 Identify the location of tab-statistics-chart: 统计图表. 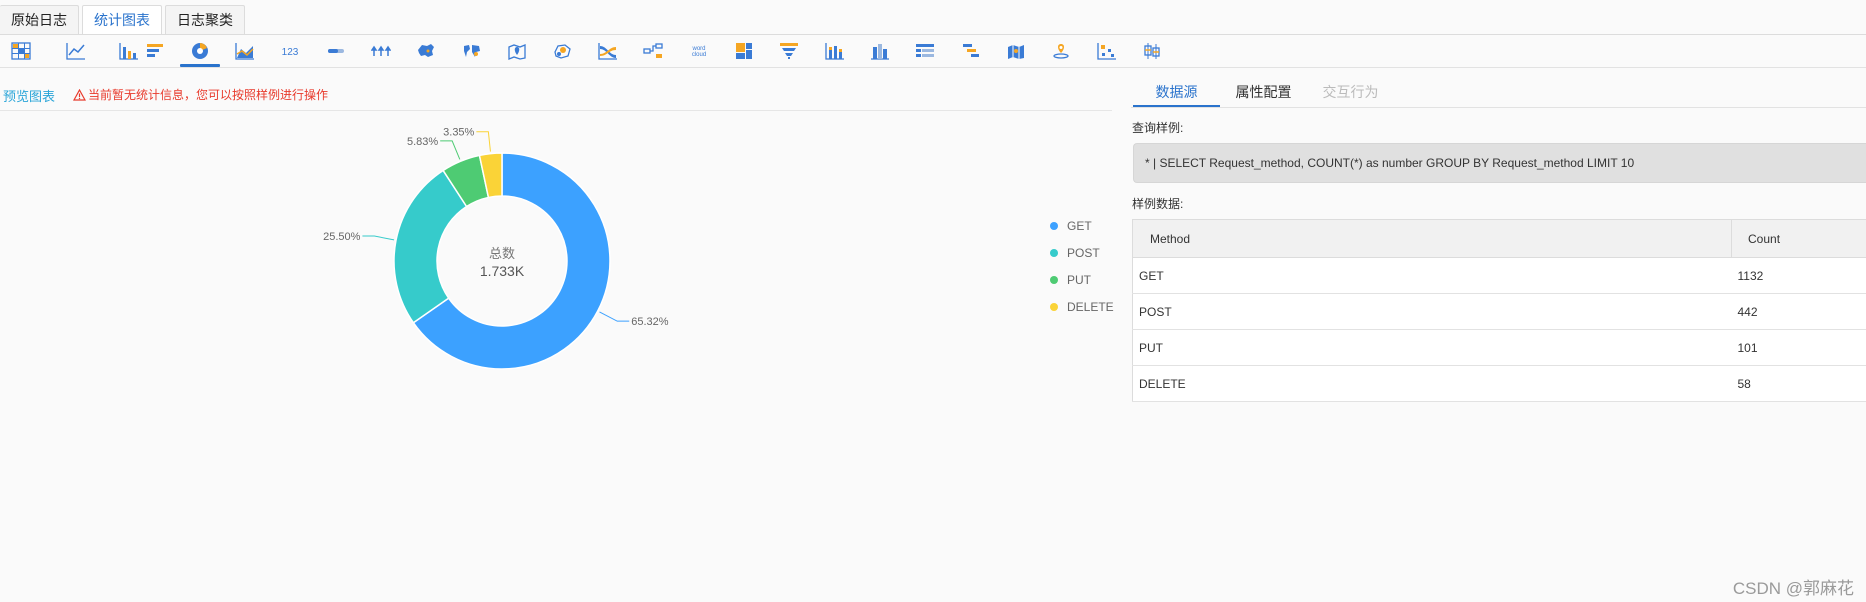
(122, 20).